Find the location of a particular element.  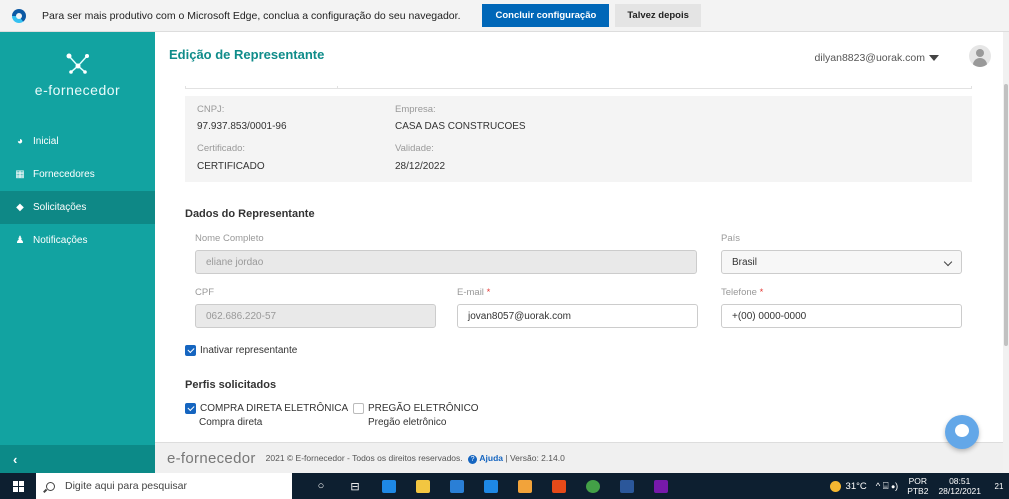

paint-icon is located at coordinates (525, 486).